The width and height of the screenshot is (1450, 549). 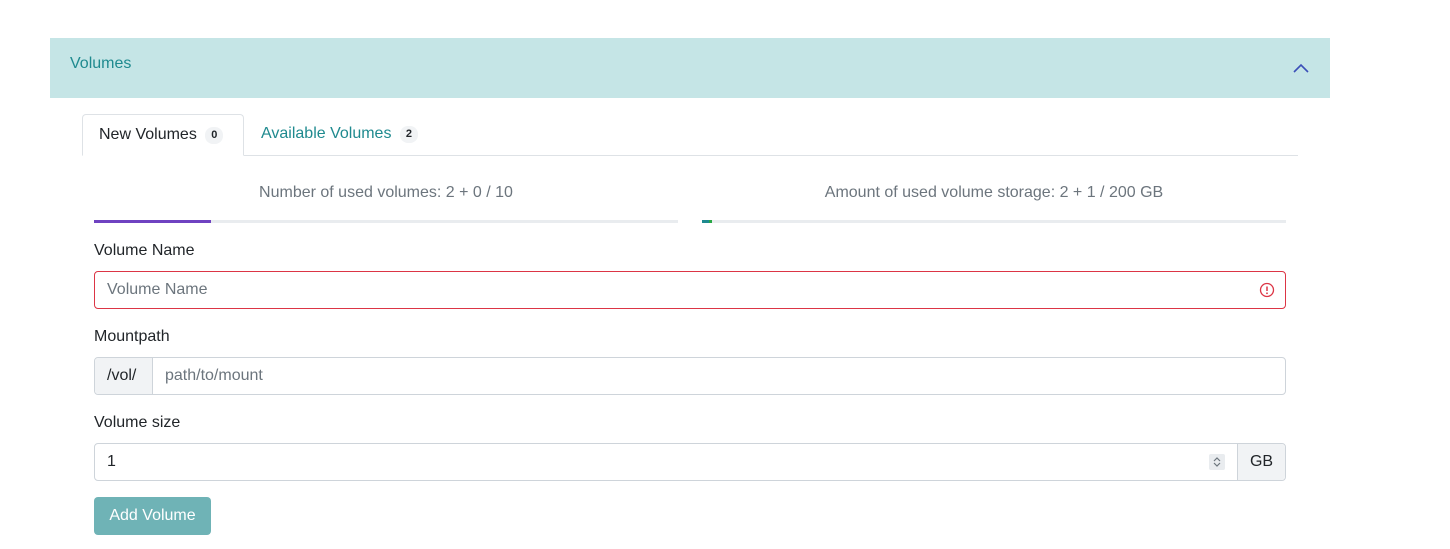 What do you see at coordinates (137, 422) in the screenshot?
I see `volume-size-label: Volume size` at bounding box center [137, 422].